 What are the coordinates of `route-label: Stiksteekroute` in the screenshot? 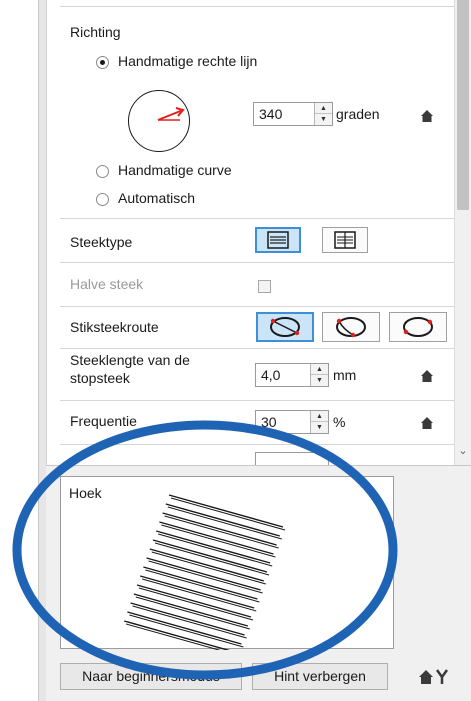 It's located at (114, 327).